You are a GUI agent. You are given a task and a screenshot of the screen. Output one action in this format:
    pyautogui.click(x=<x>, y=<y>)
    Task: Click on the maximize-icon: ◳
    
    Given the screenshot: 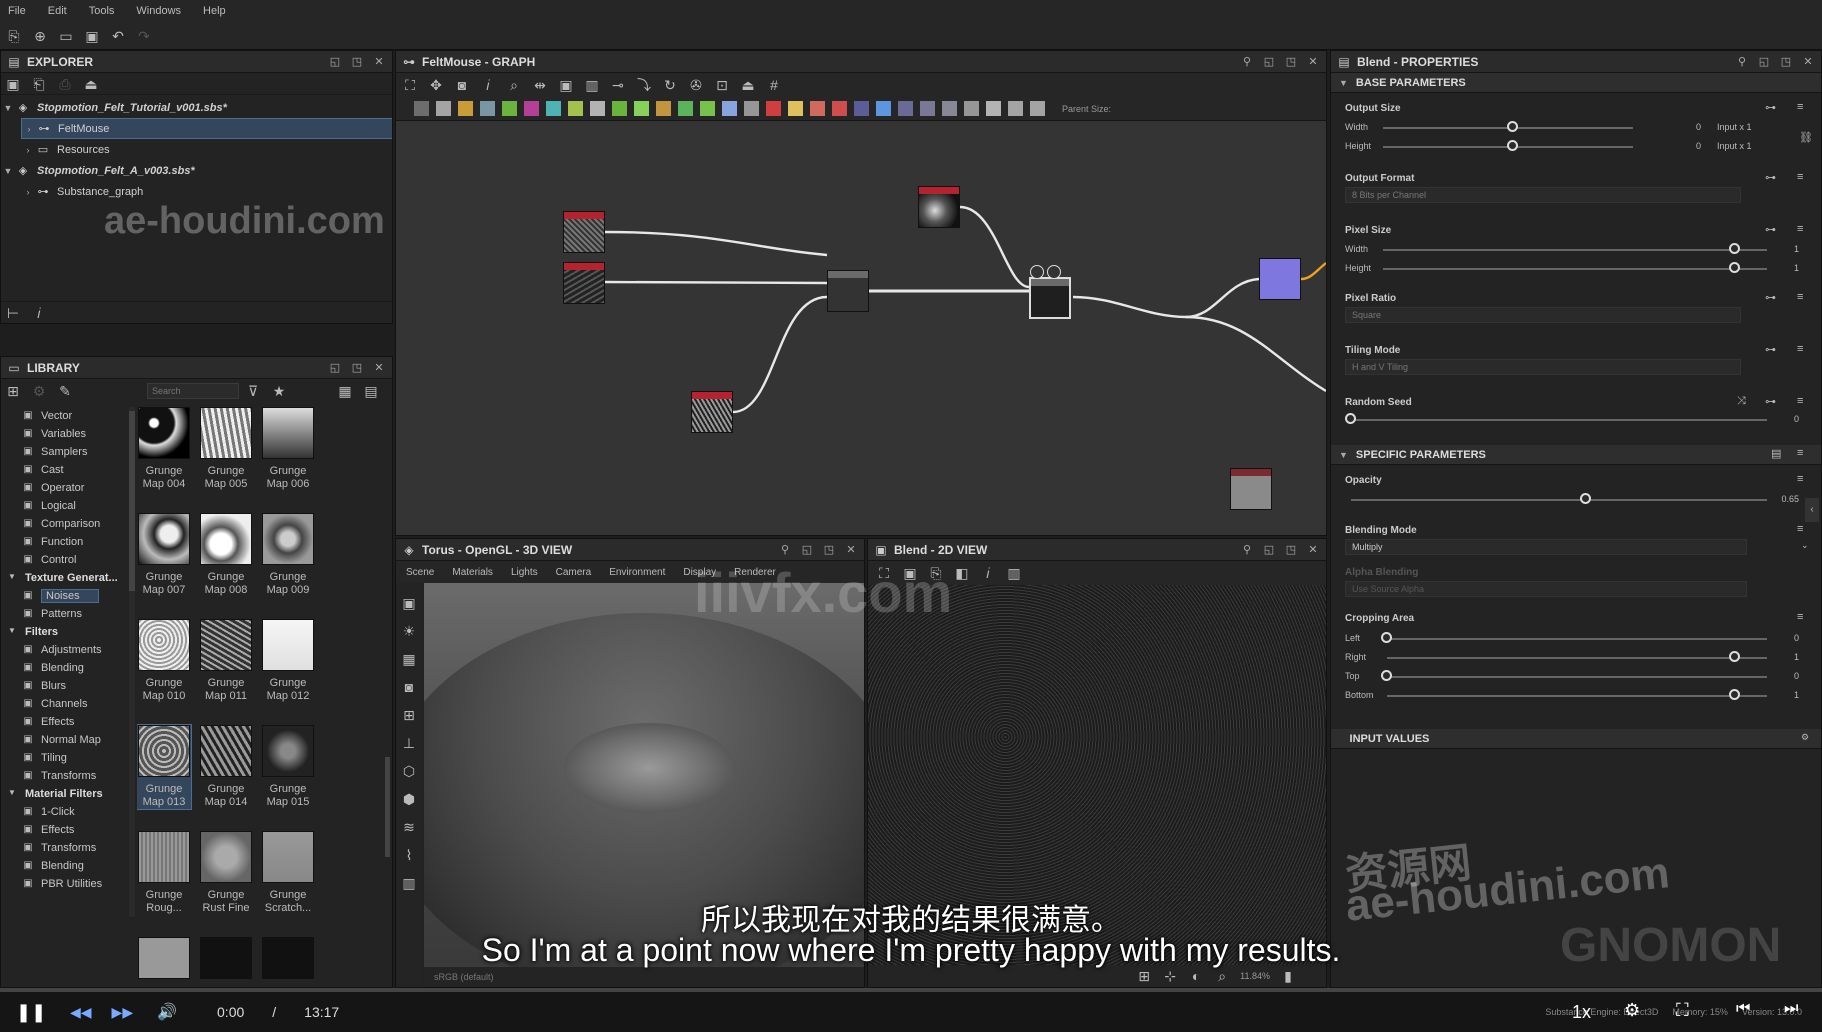 What is the action you would take?
    pyautogui.click(x=829, y=549)
    